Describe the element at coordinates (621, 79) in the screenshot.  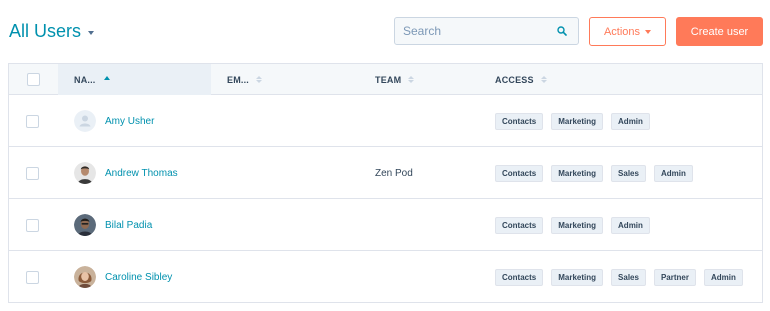
I see `column-header-access: ACCESS` at that location.